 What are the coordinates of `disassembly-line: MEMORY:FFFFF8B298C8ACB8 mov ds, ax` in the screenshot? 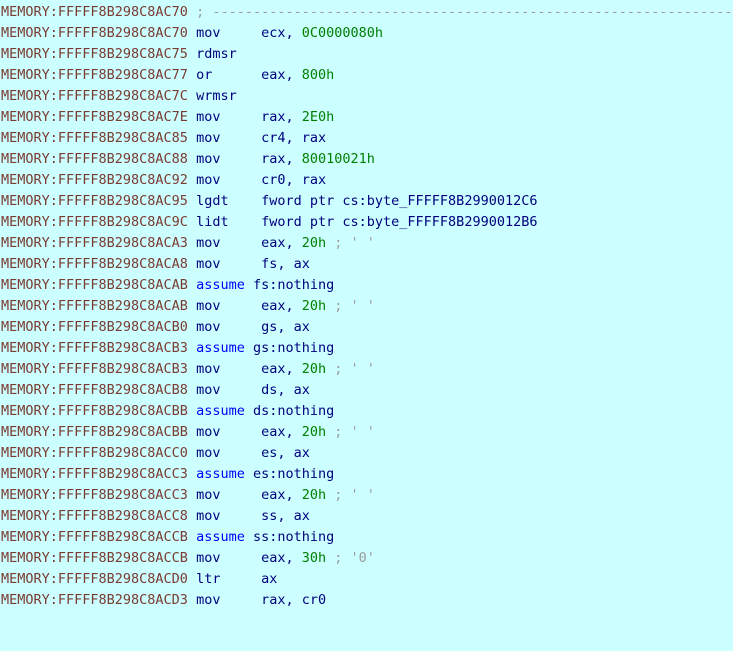 It's located at (367, 390).